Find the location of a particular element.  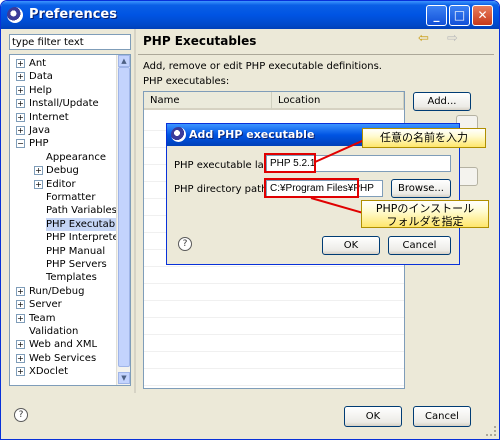

tree-item-label: Validation is located at coordinates (54, 331).